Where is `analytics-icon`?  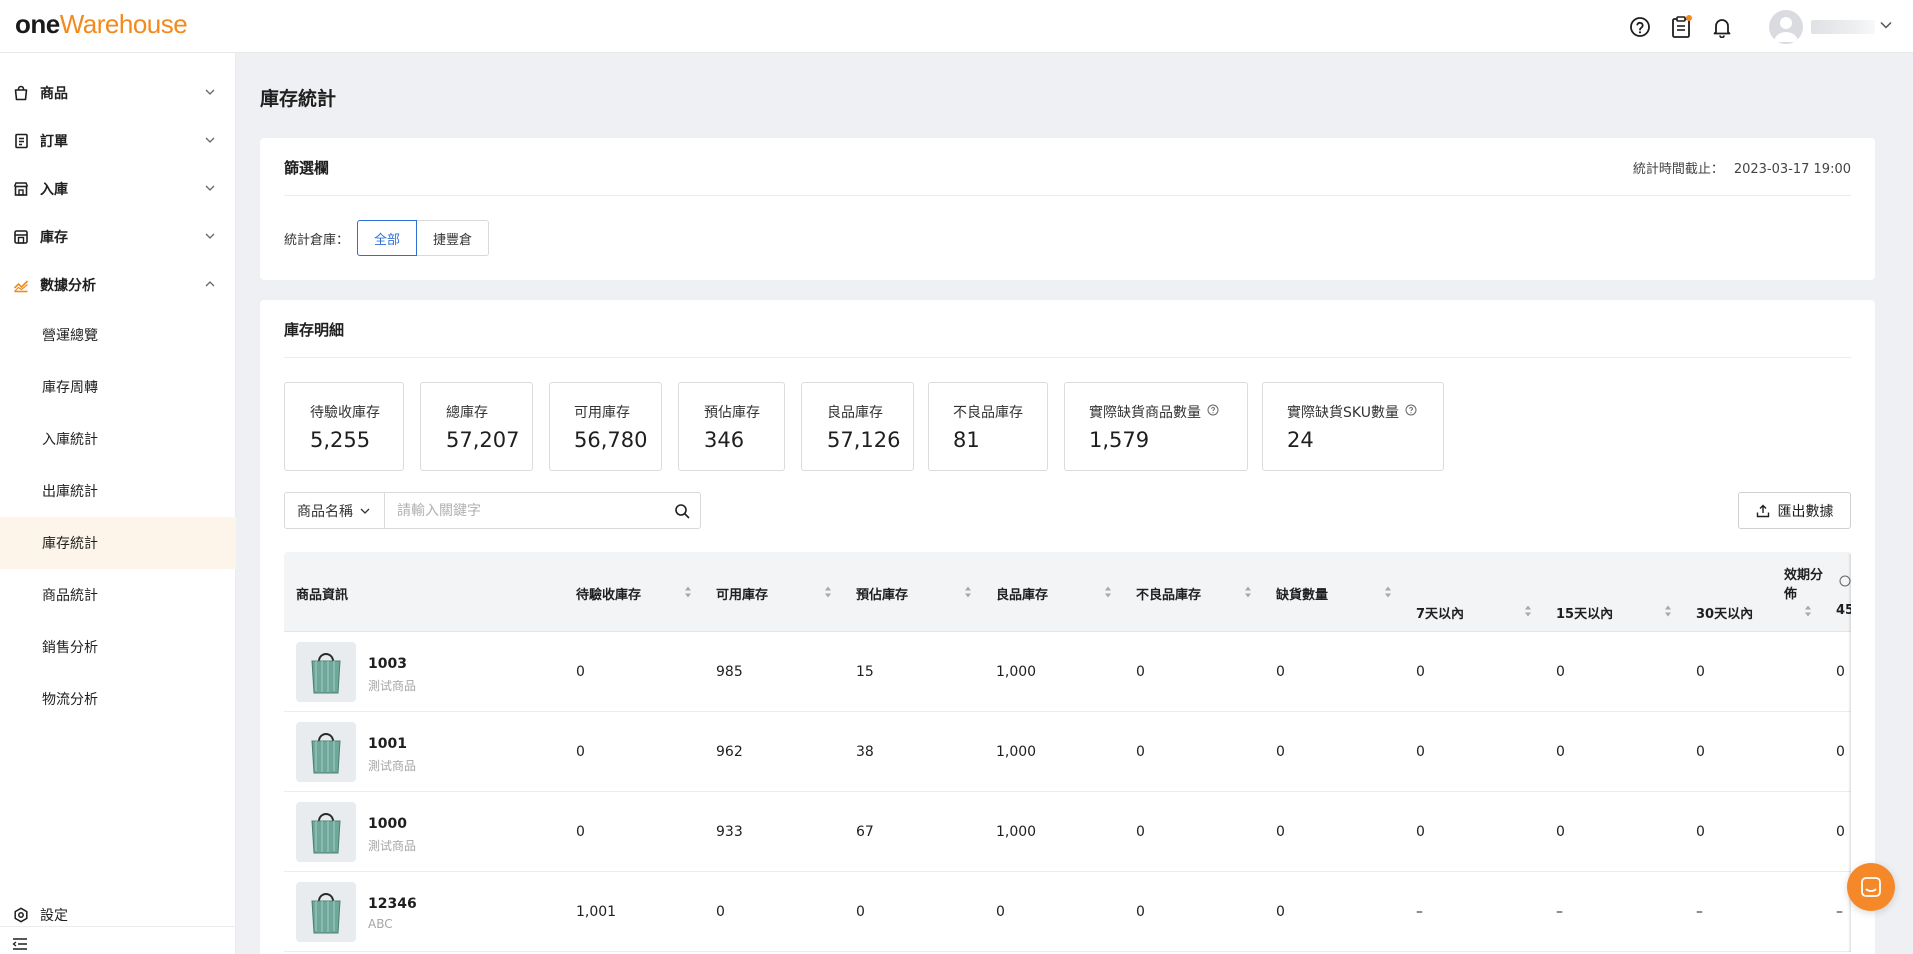
analytics-icon is located at coordinates (21, 285).